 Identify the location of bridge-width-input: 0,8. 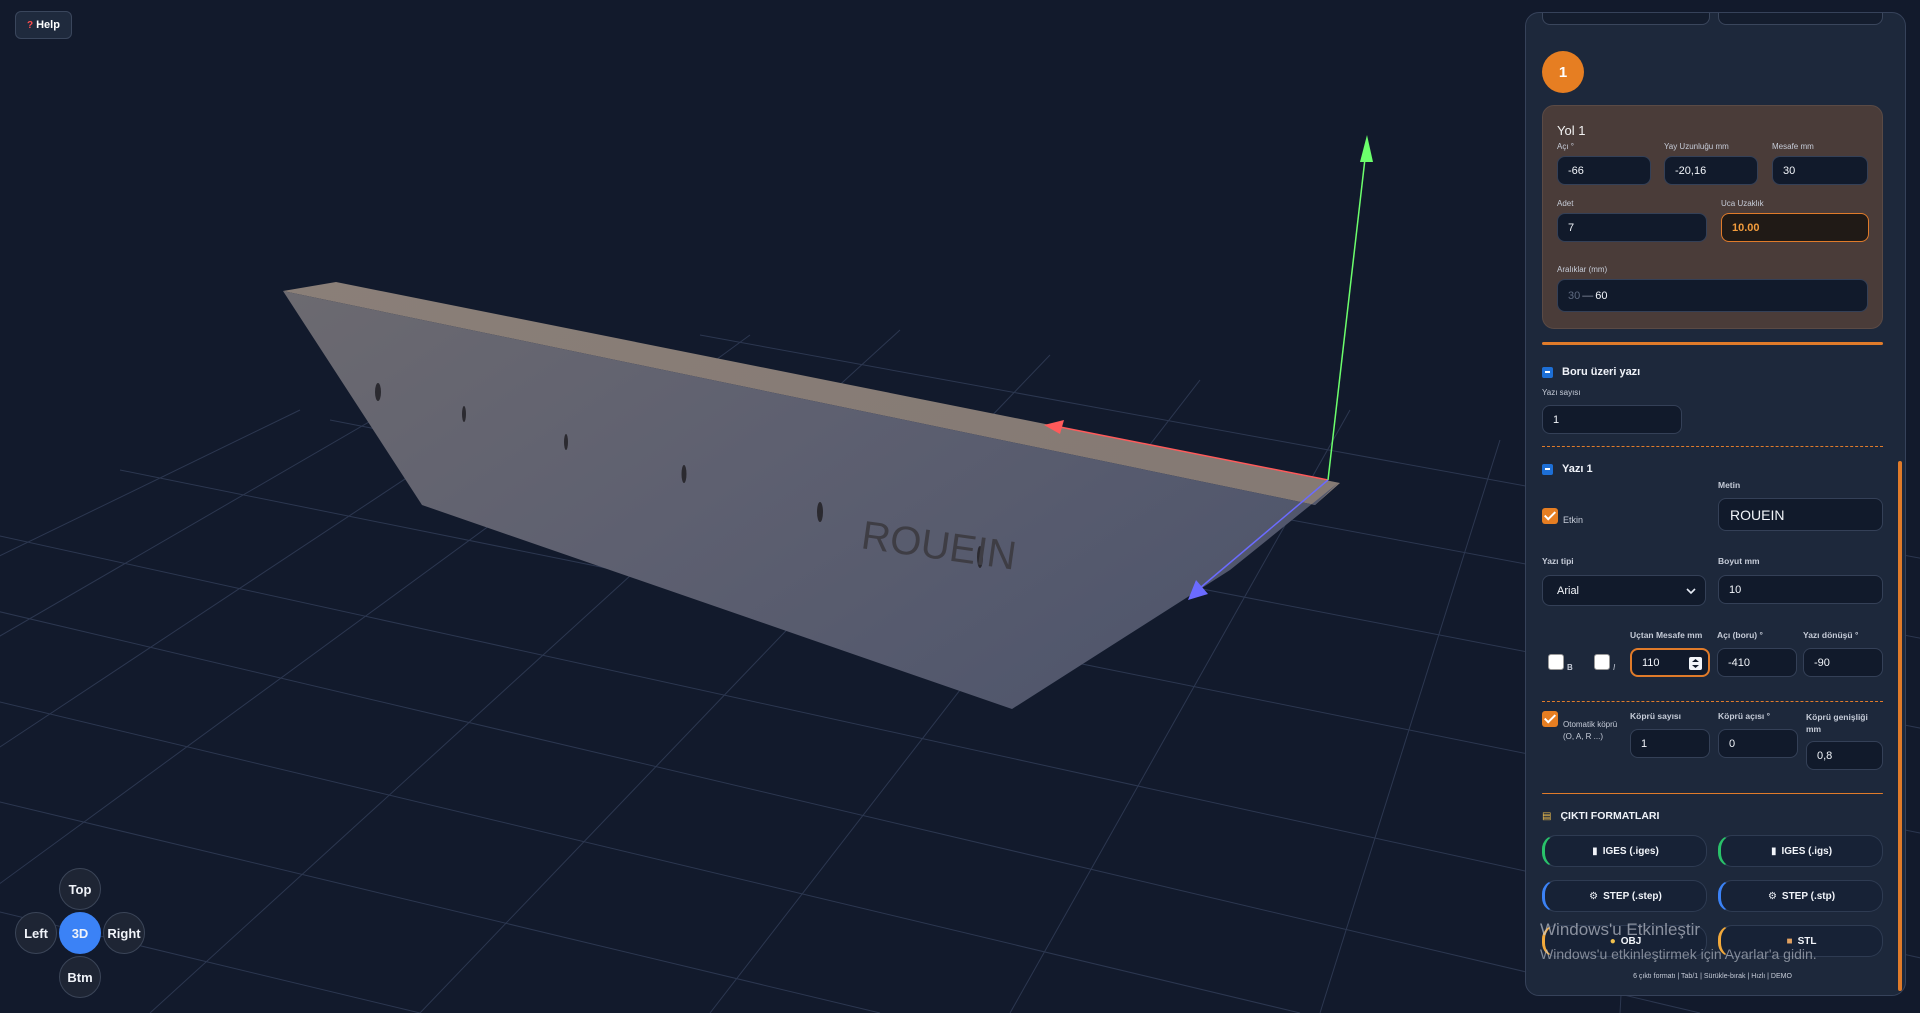
(1844, 755).